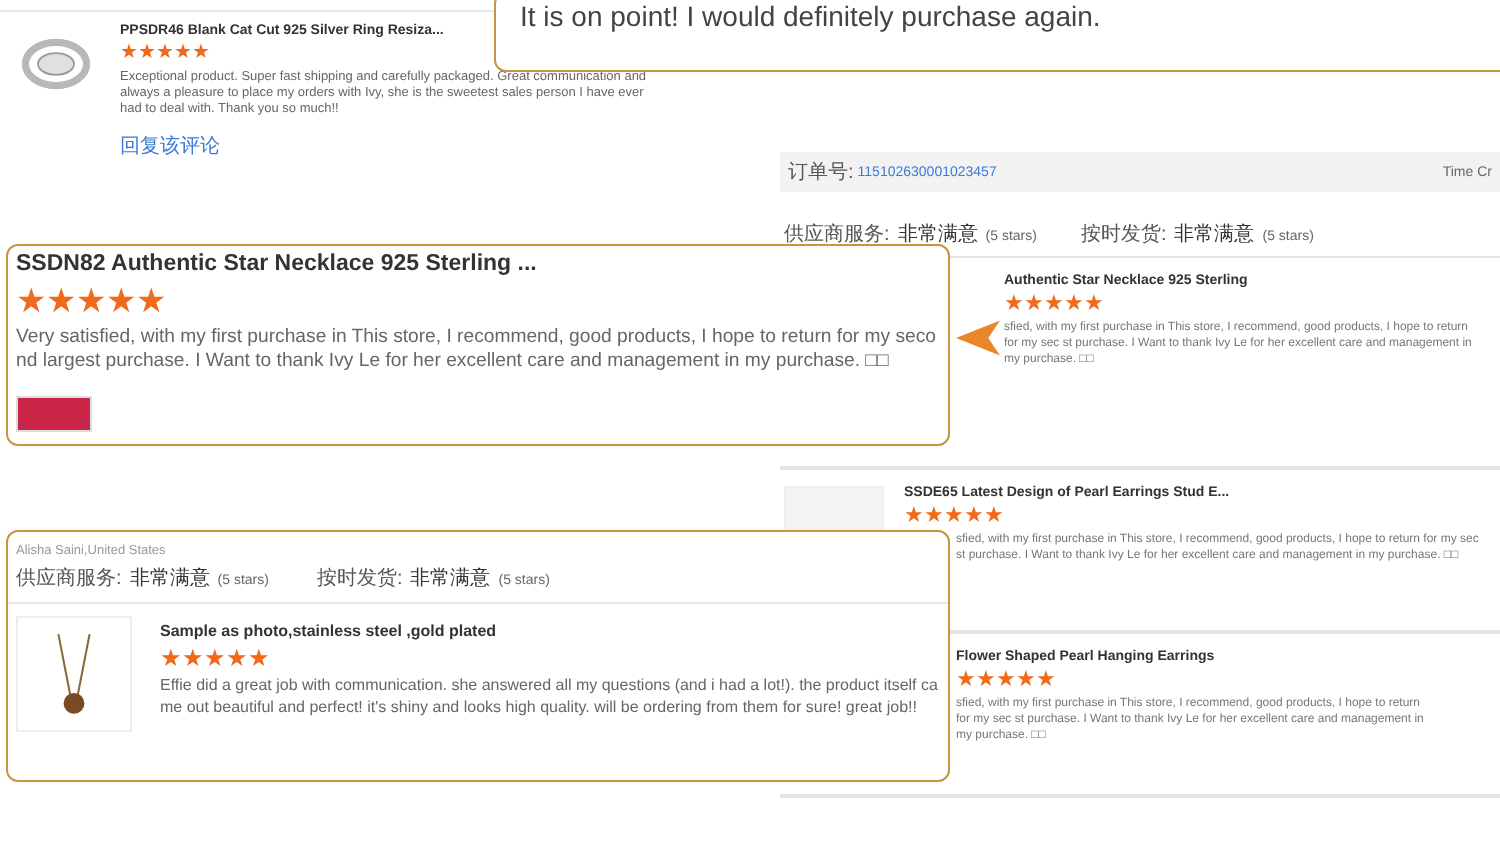  What do you see at coordinates (54, 413) in the screenshot?
I see `photo-placeholder` at bounding box center [54, 413].